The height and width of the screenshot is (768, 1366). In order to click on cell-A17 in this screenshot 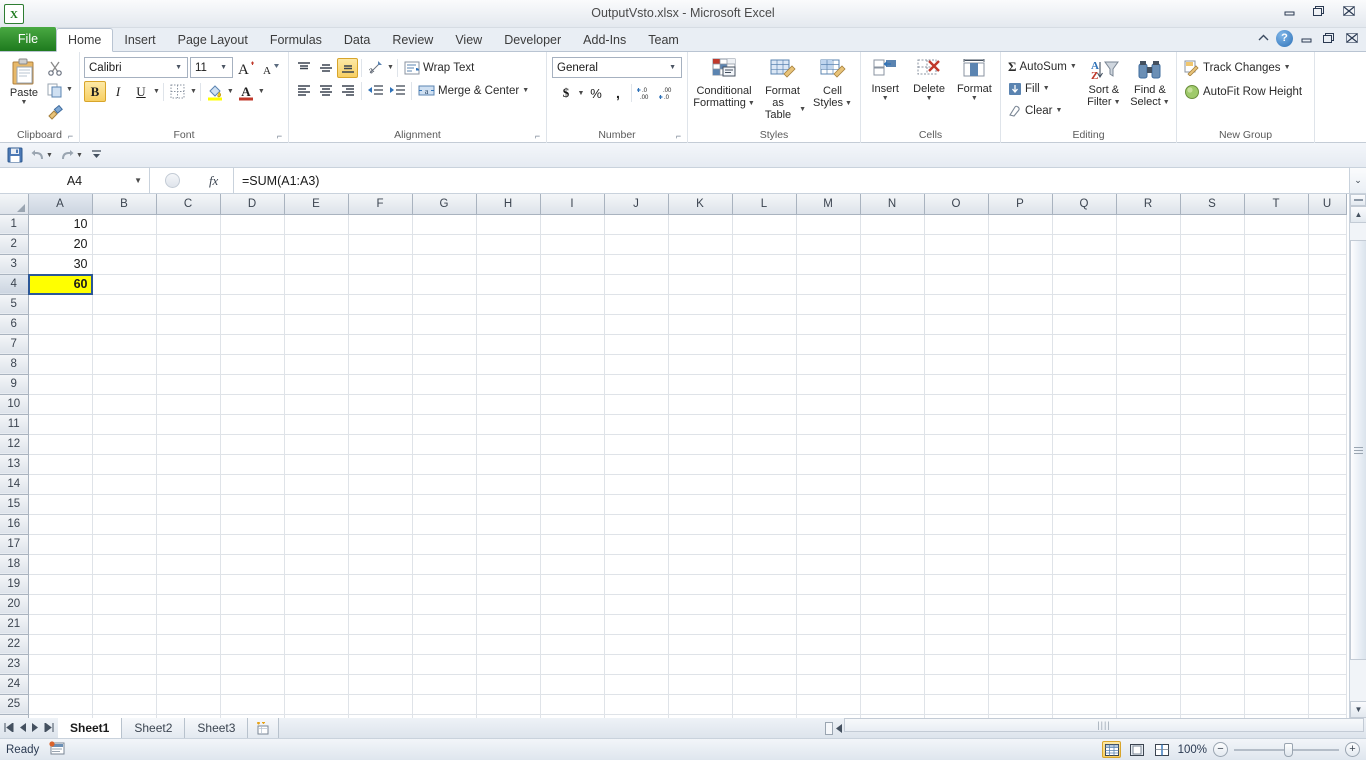, I will do `click(60, 544)`.